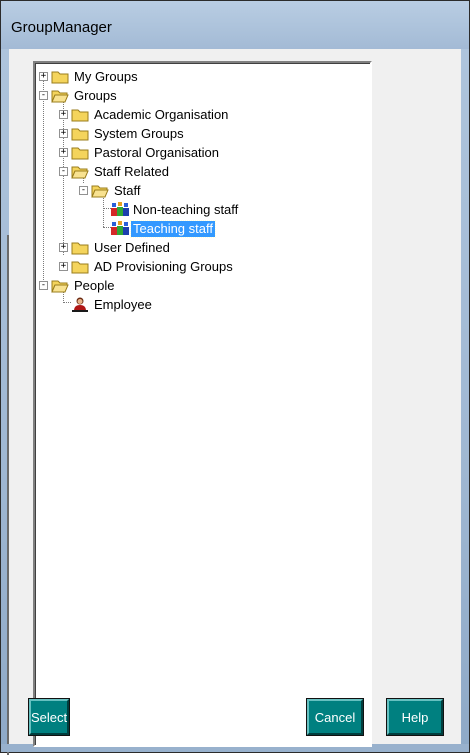 This screenshot has height=755, width=470. What do you see at coordinates (235, 25) in the screenshot?
I see `title-bar: GroupManager` at bounding box center [235, 25].